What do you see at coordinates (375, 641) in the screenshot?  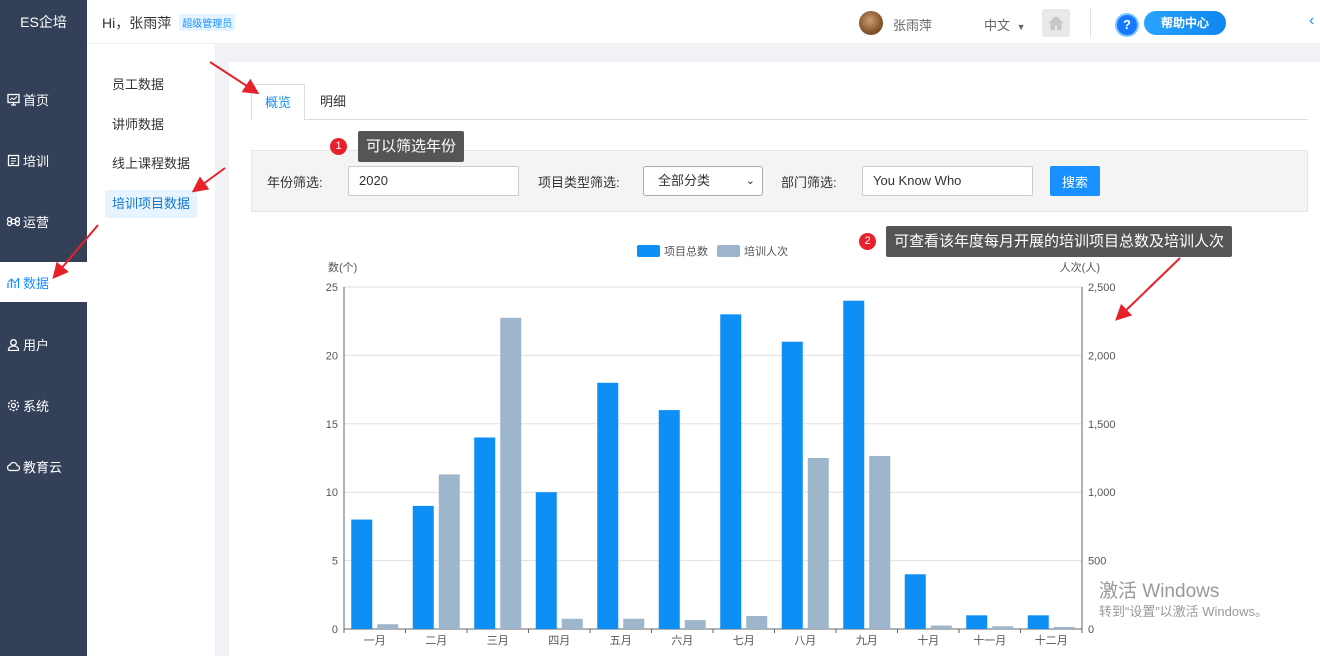 I see `x-tick-label: 一月` at bounding box center [375, 641].